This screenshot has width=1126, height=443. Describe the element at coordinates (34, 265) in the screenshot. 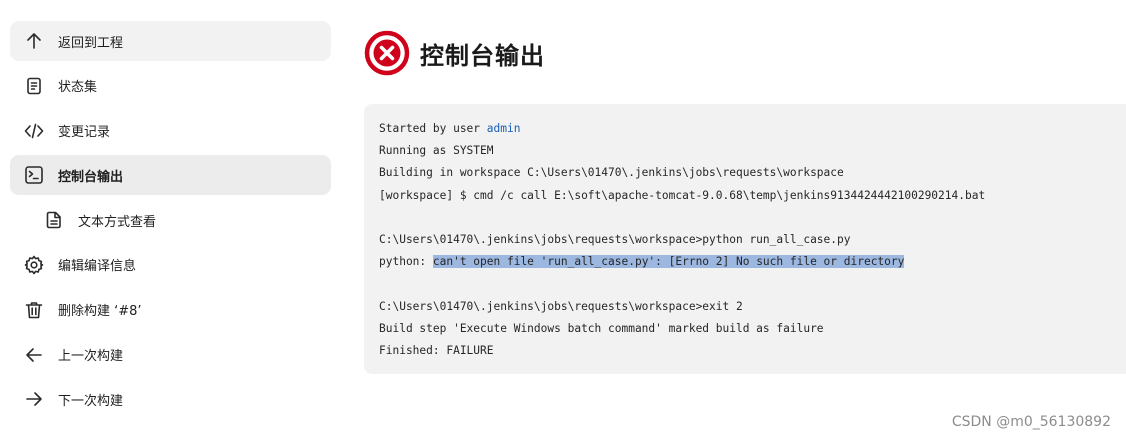

I see `gear-icon` at that location.